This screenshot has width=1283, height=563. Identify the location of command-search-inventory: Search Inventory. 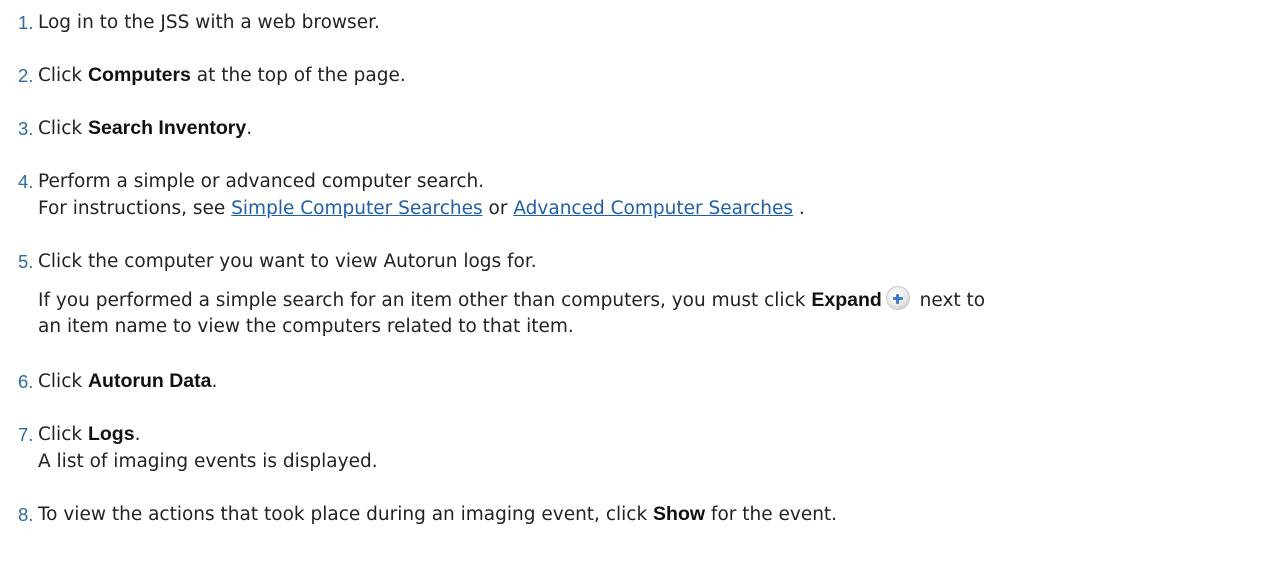
(167, 128).